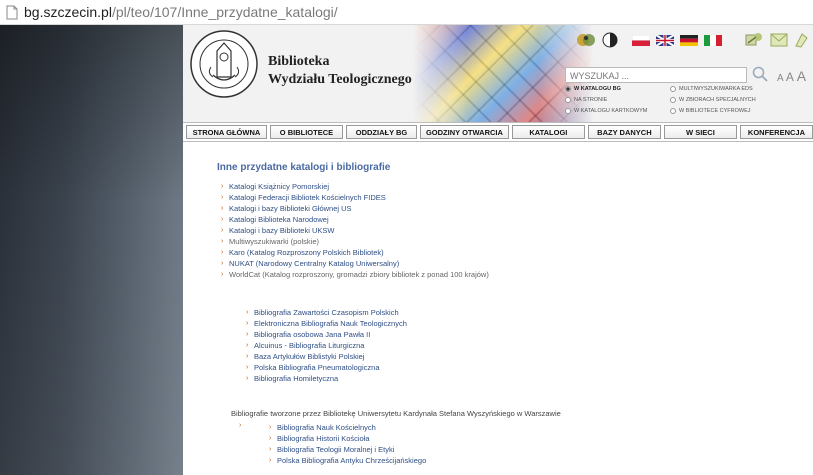 This screenshot has width=813, height=475. I want to click on radio-katalog-bg: W KATALOGU BG, so click(593, 89).